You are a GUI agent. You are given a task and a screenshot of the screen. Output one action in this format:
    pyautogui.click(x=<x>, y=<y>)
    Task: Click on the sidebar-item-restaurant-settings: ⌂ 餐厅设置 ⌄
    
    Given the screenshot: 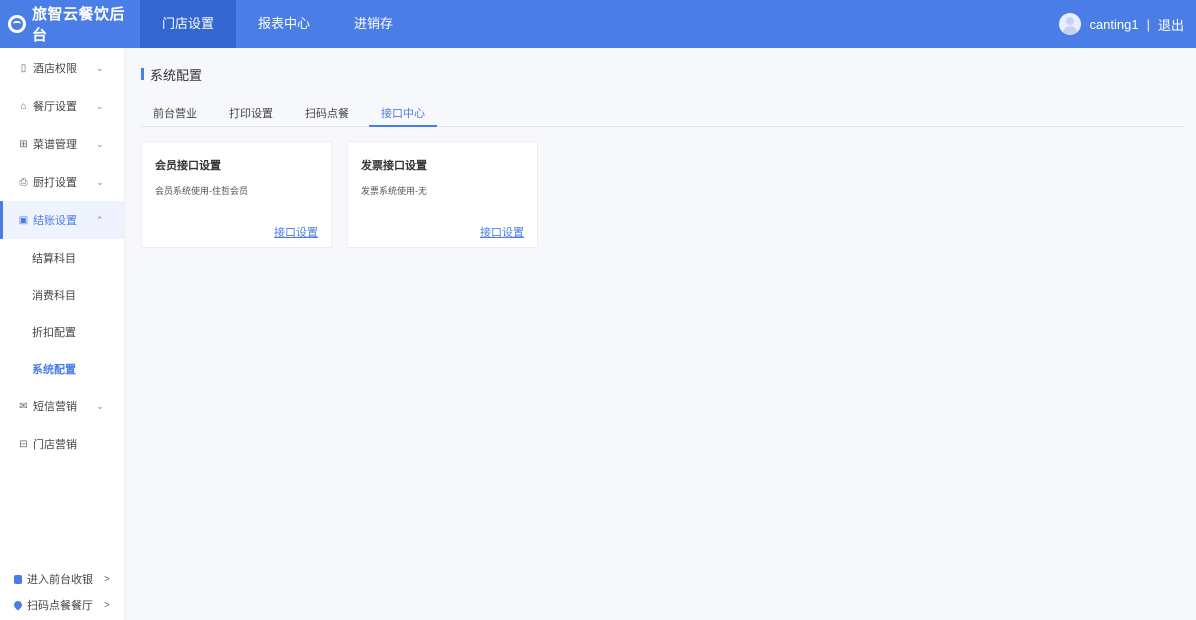 What is the action you would take?
    pyautogui.click(x=62, y=106)
    